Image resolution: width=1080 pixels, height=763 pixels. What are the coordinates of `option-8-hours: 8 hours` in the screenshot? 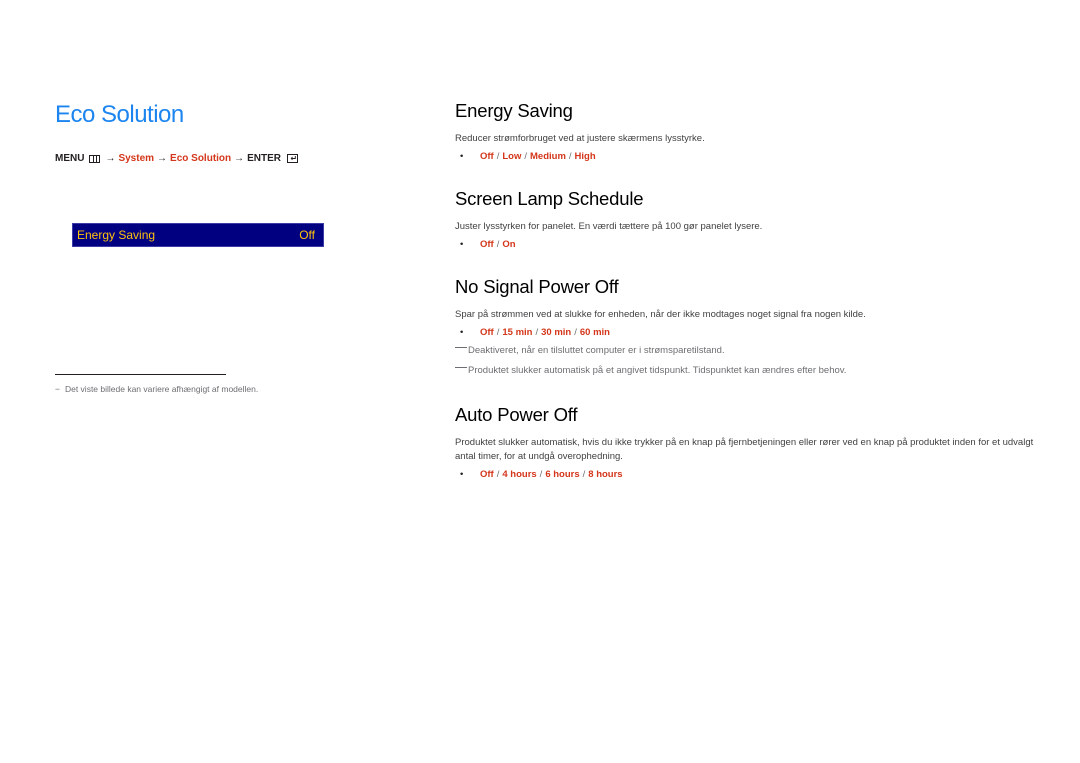 It's located at (605, 474).